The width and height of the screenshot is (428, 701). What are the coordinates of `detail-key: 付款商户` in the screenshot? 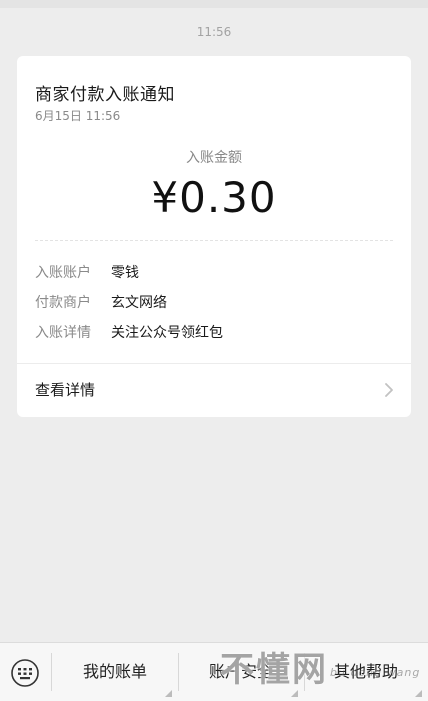 It's located at (63, 303).